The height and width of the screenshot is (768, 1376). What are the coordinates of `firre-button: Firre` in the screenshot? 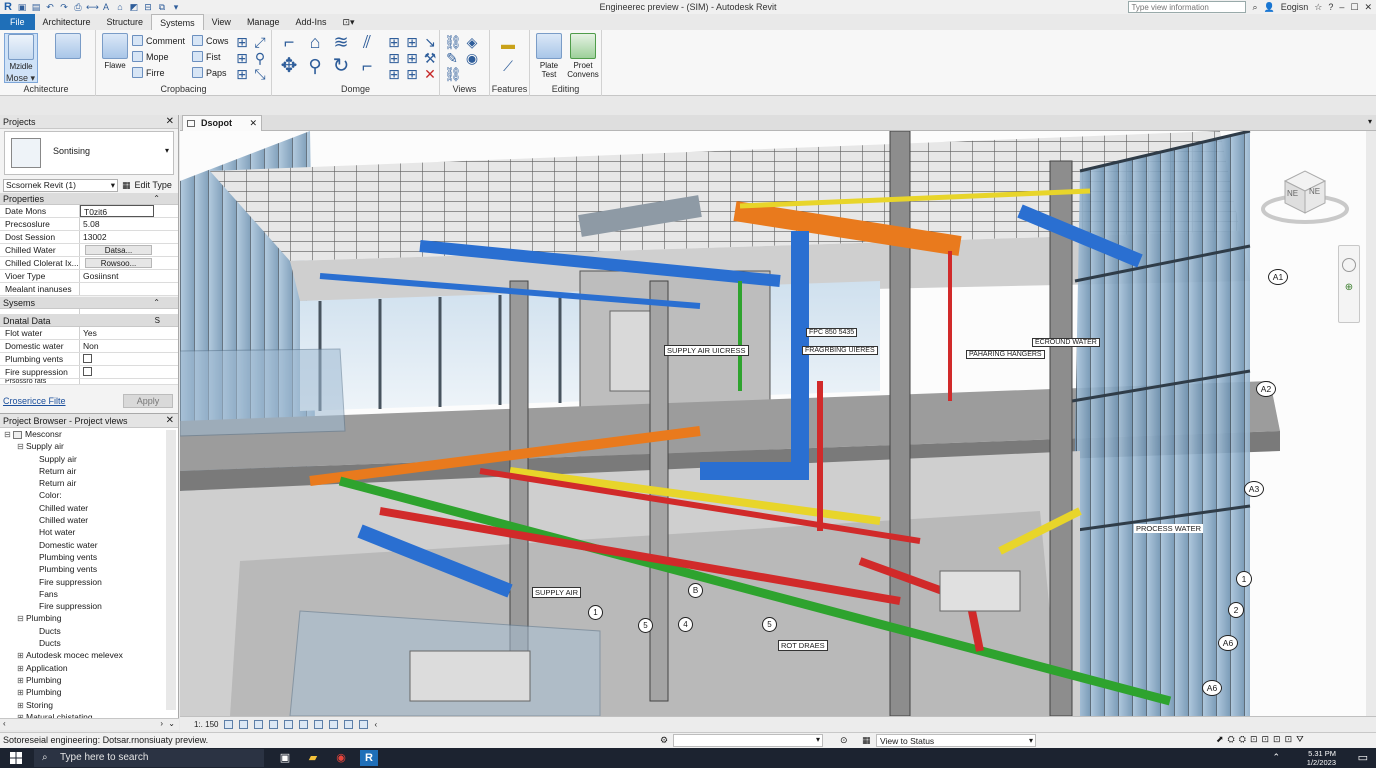 It's located at (148, 72).